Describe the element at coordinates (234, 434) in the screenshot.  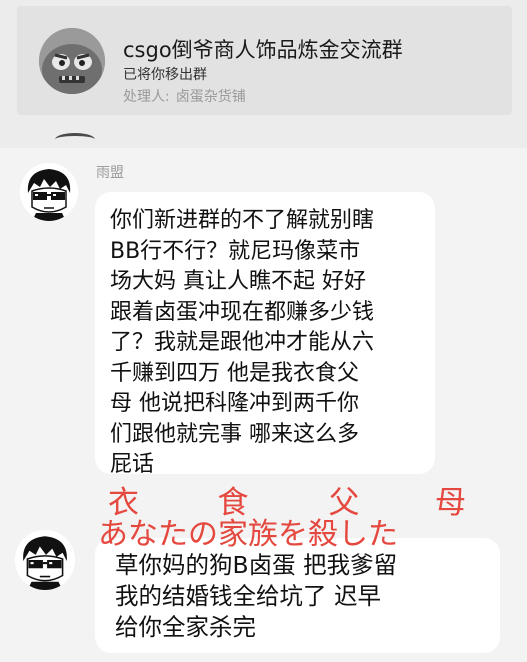
I see `message-line: 们跟他就完事 哪来这么多` at that location.